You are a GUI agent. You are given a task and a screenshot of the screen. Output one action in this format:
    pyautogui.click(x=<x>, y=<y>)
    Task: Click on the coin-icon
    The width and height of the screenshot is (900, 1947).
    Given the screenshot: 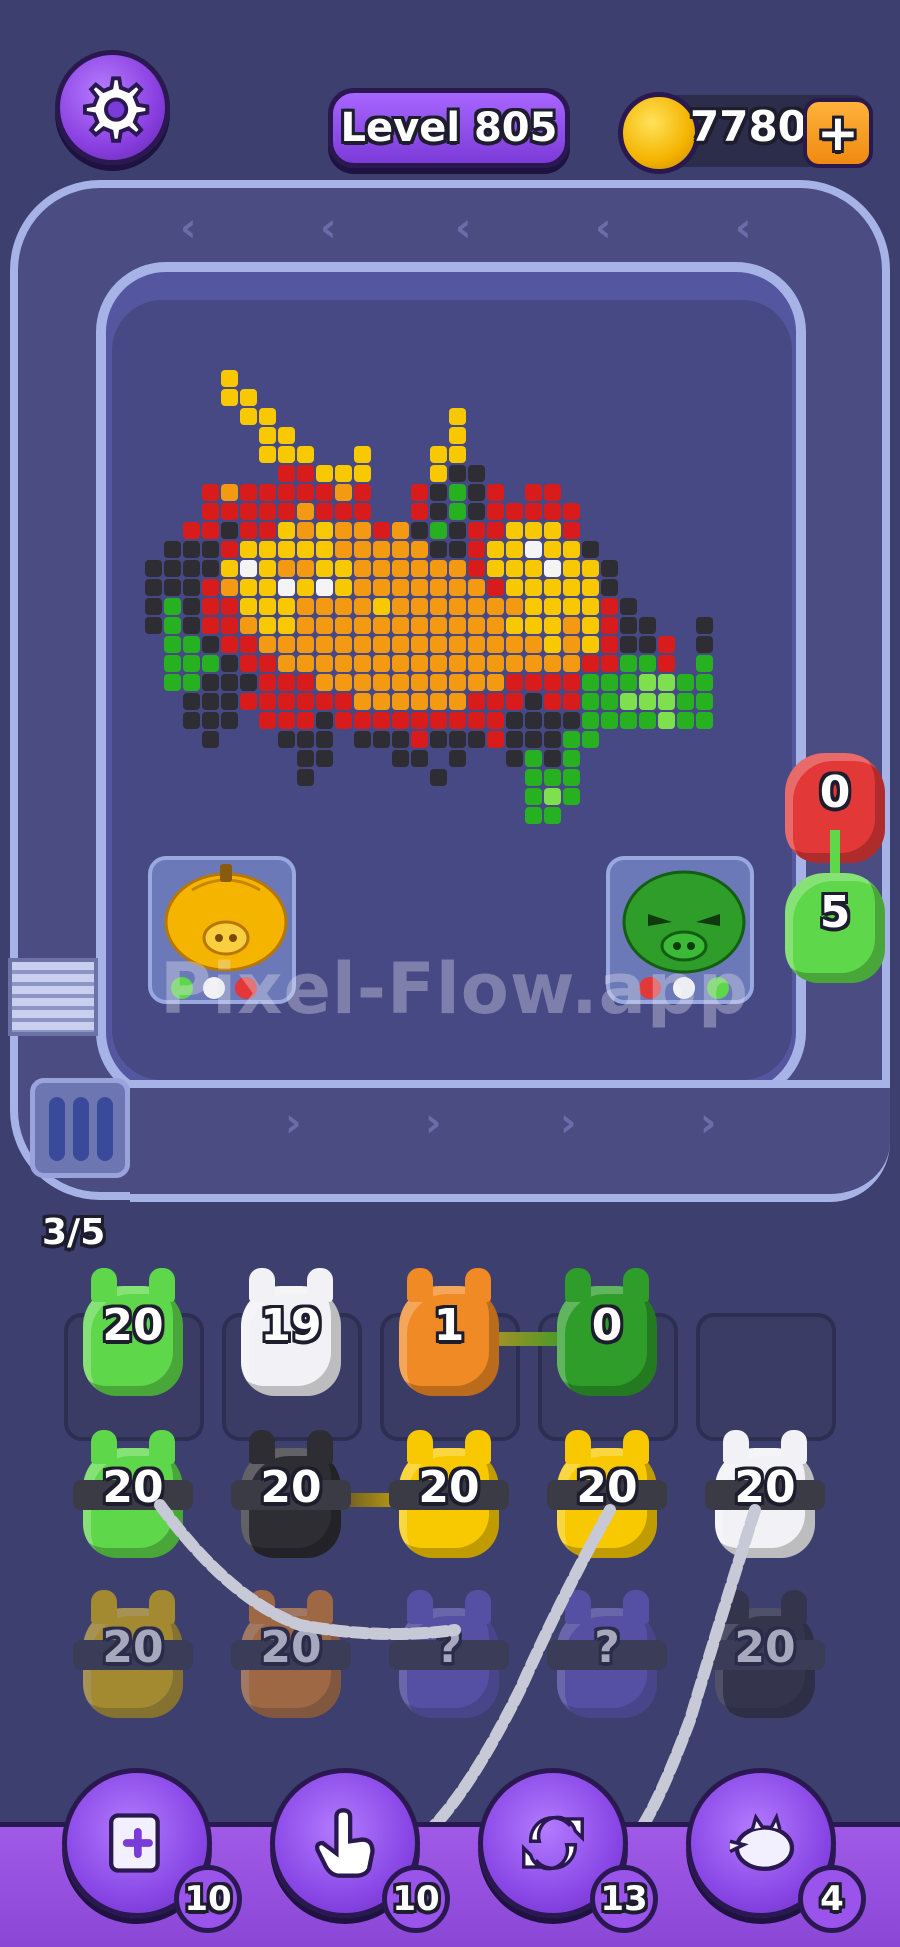 What is the action you would take?
    pyautogui.click(x=659, y=133)
    